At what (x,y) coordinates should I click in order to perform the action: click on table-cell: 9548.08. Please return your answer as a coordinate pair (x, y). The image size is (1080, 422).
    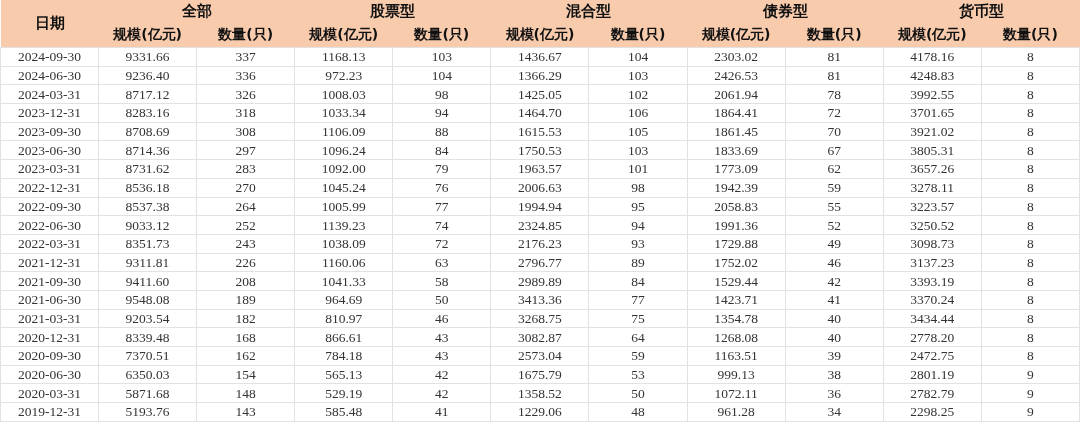
    Looking at the image, I should click on (147, 300).